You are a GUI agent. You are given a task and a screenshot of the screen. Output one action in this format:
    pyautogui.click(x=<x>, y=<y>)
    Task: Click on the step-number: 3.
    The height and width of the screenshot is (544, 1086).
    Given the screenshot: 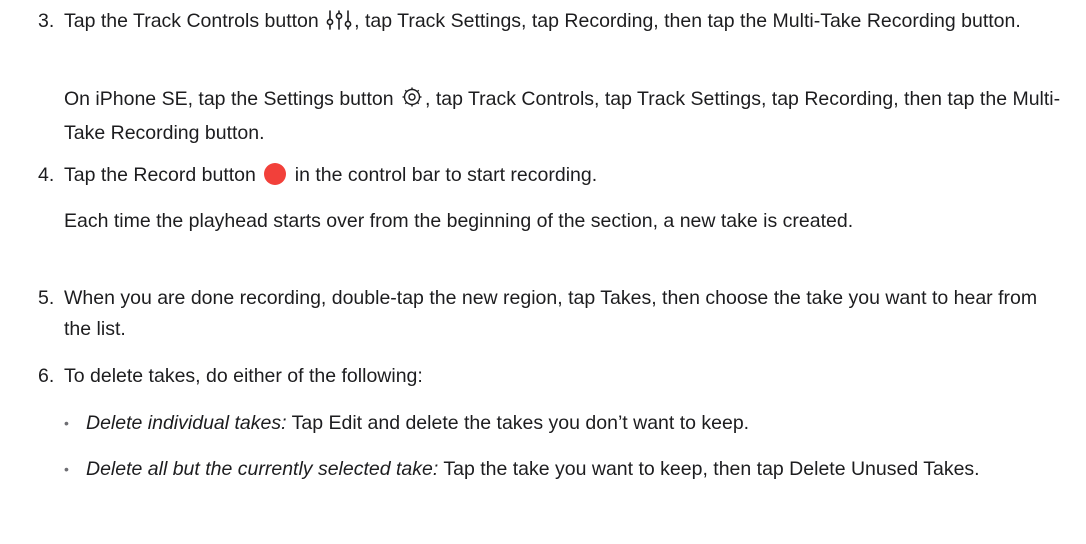 What is the action you would take?
    pyautogui.click(x=46, y=21)
    